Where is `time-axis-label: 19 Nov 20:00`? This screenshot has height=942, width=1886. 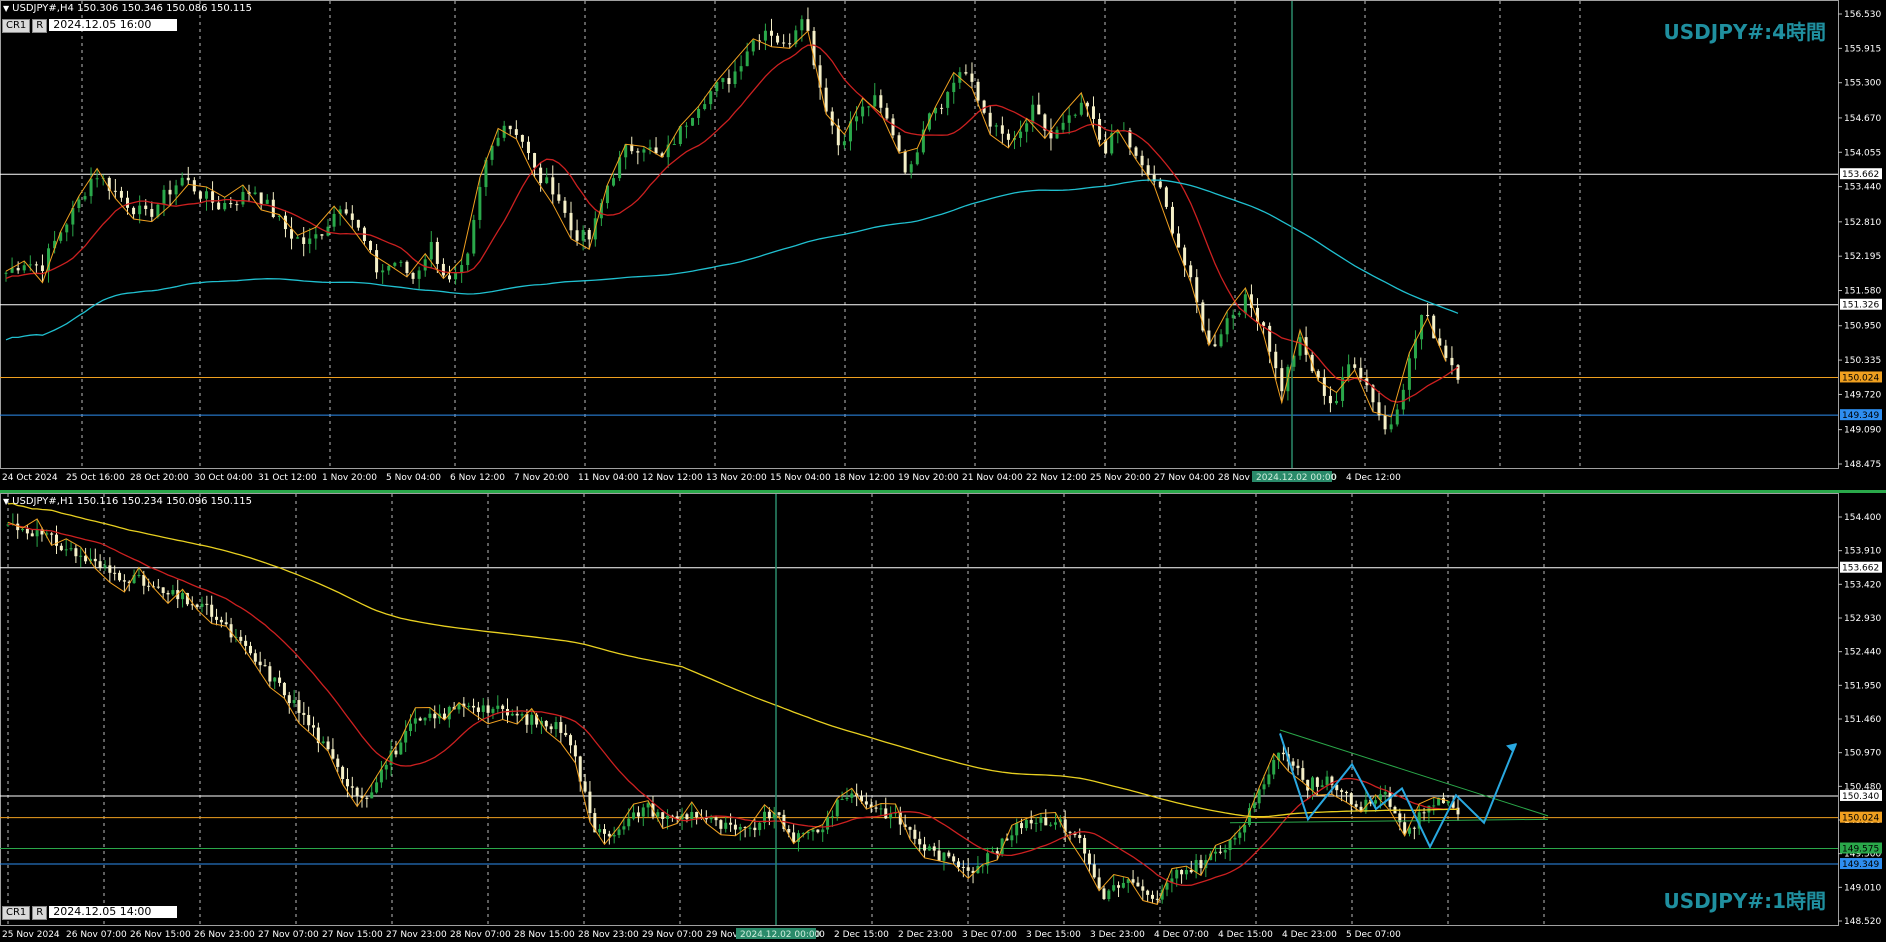 time-axis-label: 19 Nov 20:00 is located at coordinates (928, 478).